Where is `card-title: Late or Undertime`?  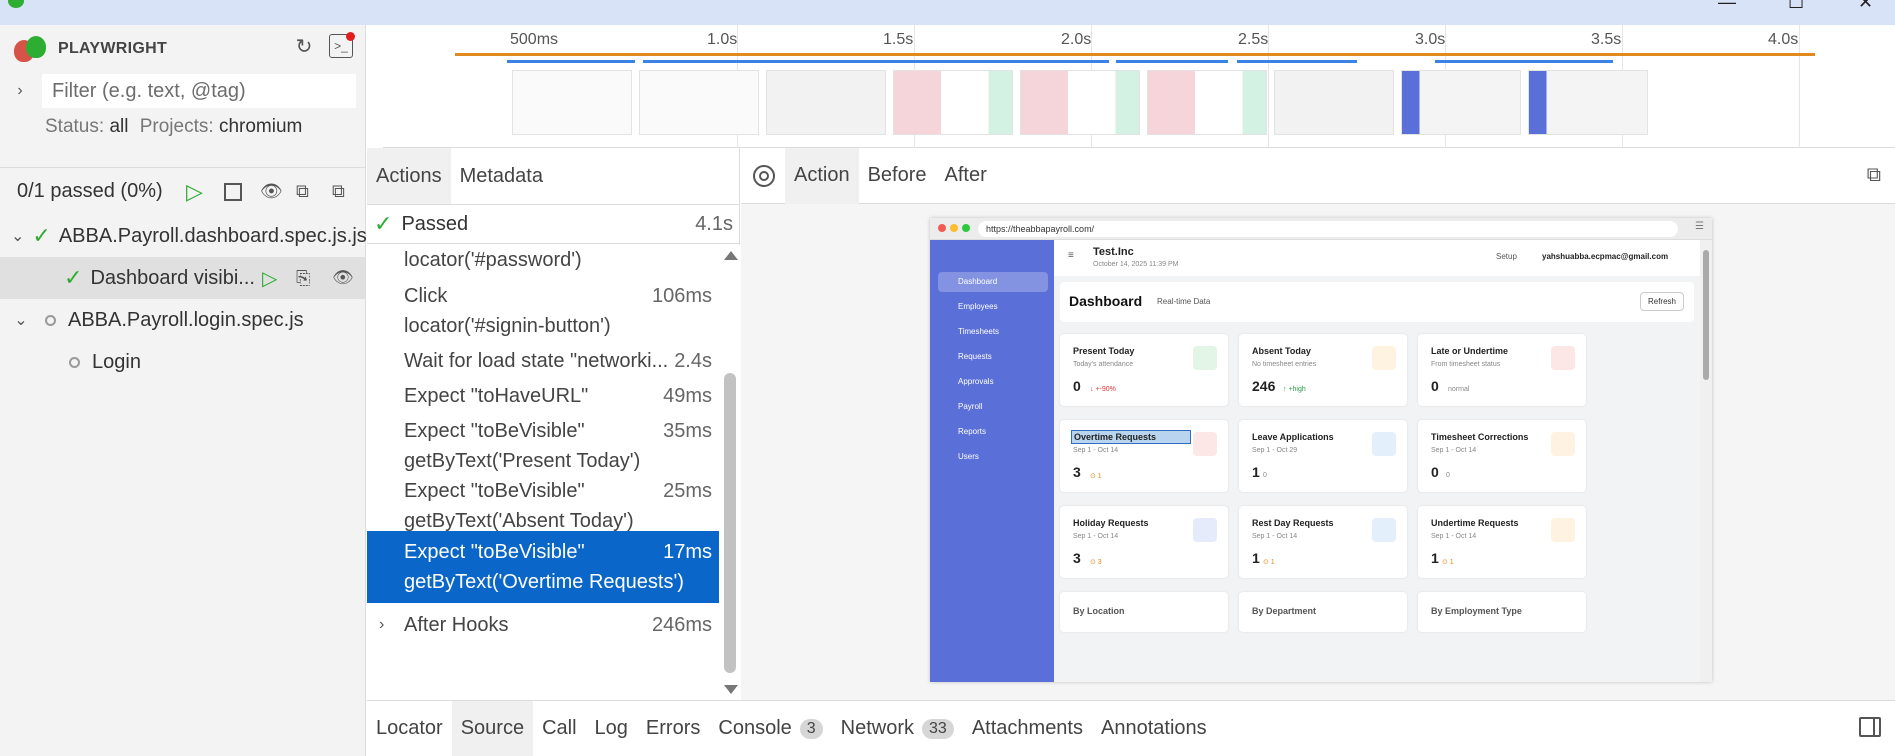 card-title: Late or Undertime is located at coordinates (1470, 351).